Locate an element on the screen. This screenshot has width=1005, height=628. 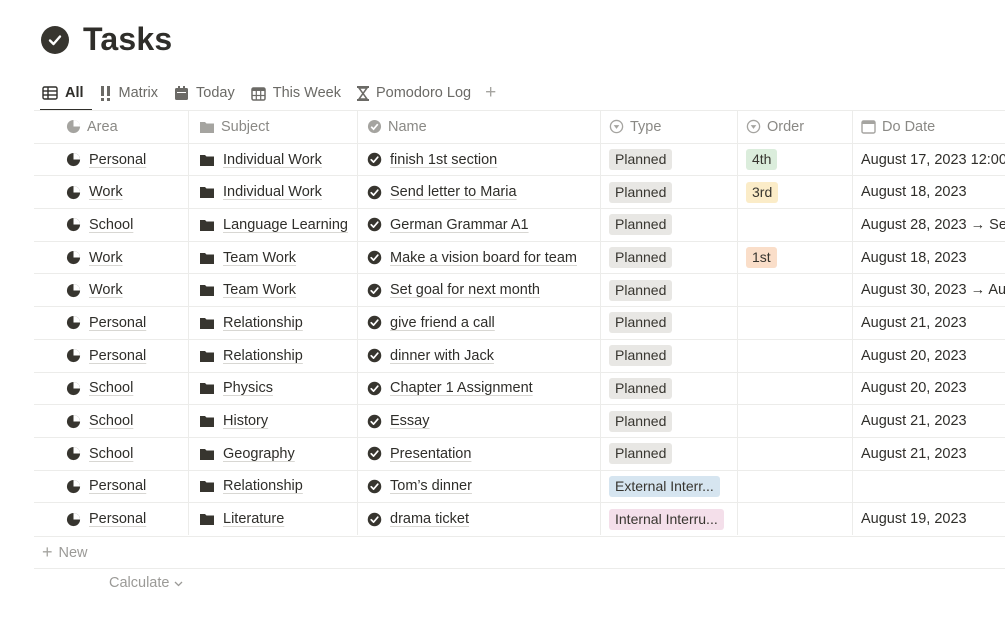
order-cell: 1st is located at coordinates (794, 257).